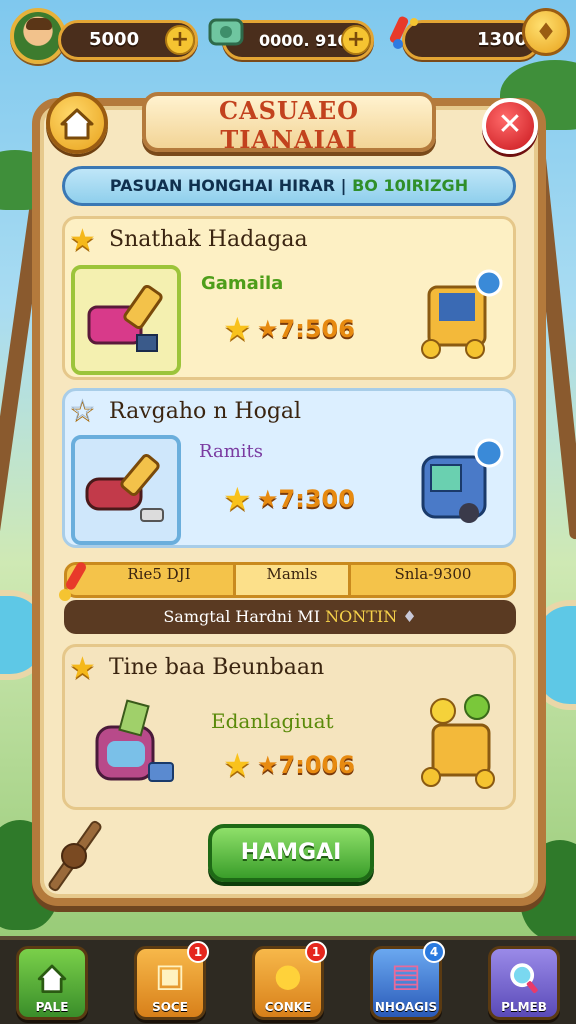 This screenshot has width=576, height=1024. What do you see at coordinates (231, 451) in the screenshot?
I see `offer-sublabel: Ramits` at bounding box center [231, 451].